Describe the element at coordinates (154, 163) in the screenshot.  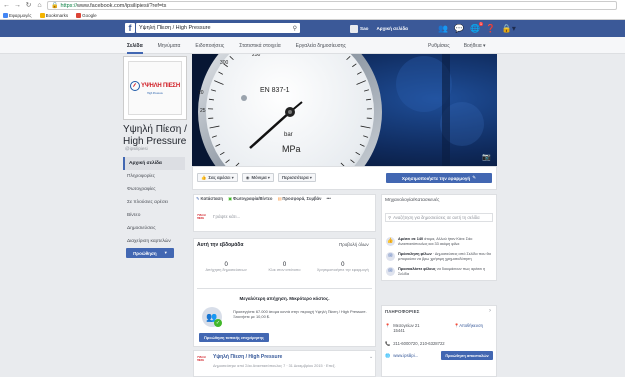
I see `side-item-home: Αρχική σελίδα` at that location.